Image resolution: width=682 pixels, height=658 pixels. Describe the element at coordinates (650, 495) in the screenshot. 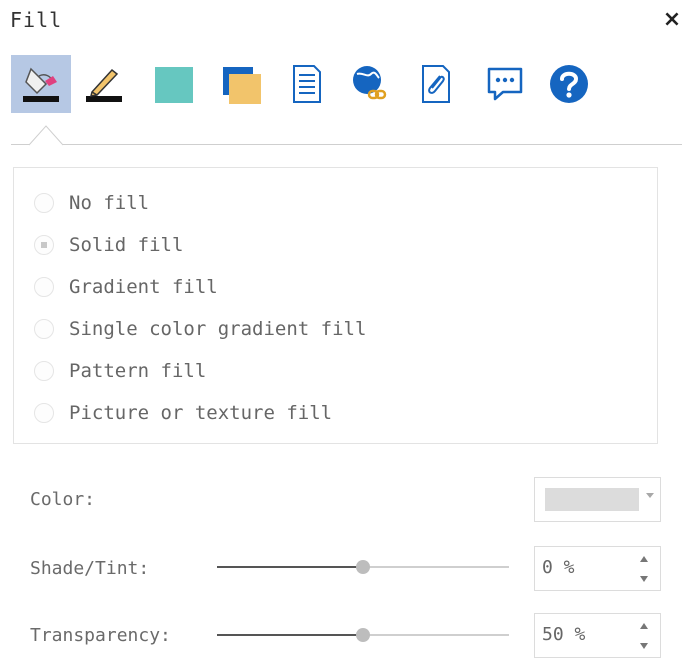

I see `chevron-down-icon` at that location.